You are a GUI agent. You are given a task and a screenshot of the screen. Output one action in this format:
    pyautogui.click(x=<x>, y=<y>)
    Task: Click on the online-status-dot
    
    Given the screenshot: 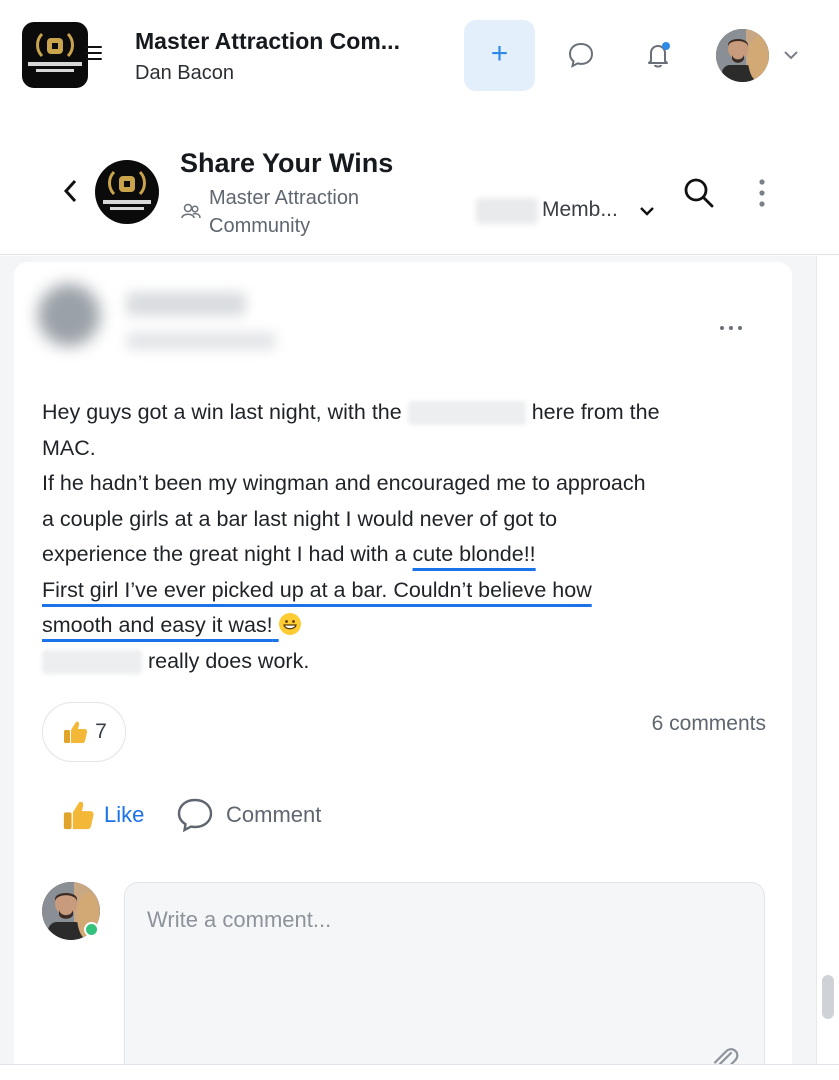 What is the action you would take?
    pyautogui.click(x=91, y=929)
    